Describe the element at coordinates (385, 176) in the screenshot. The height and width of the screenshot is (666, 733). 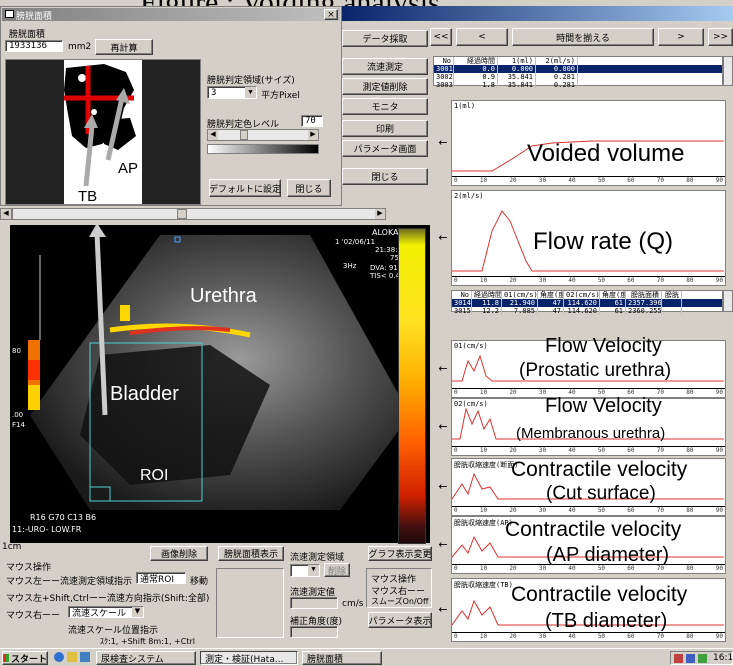
I see `middle-button-6: 閉じる` at that location.